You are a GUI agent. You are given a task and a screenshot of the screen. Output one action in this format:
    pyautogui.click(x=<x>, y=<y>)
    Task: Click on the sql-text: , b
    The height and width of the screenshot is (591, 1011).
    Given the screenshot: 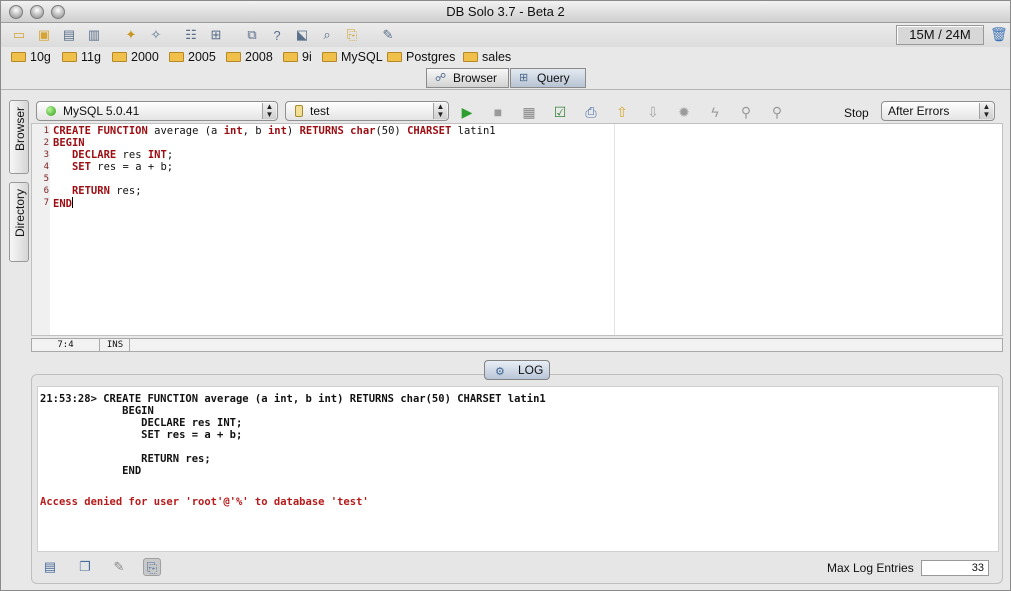 What is the action you would take?
    pyautogui.click(x=255, y=131)
    